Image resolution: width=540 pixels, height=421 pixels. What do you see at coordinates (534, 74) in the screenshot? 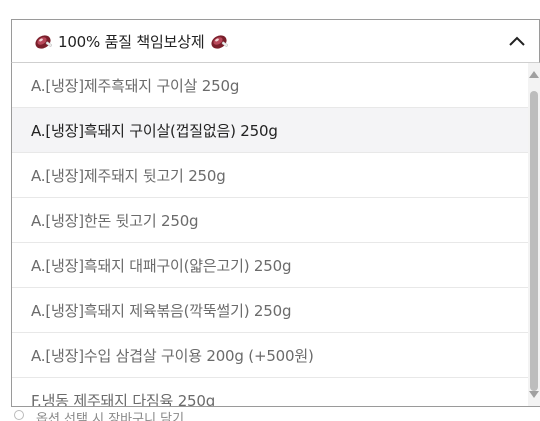
I see `scroll-up-arrow-icon` at bounding box center [534, 74].